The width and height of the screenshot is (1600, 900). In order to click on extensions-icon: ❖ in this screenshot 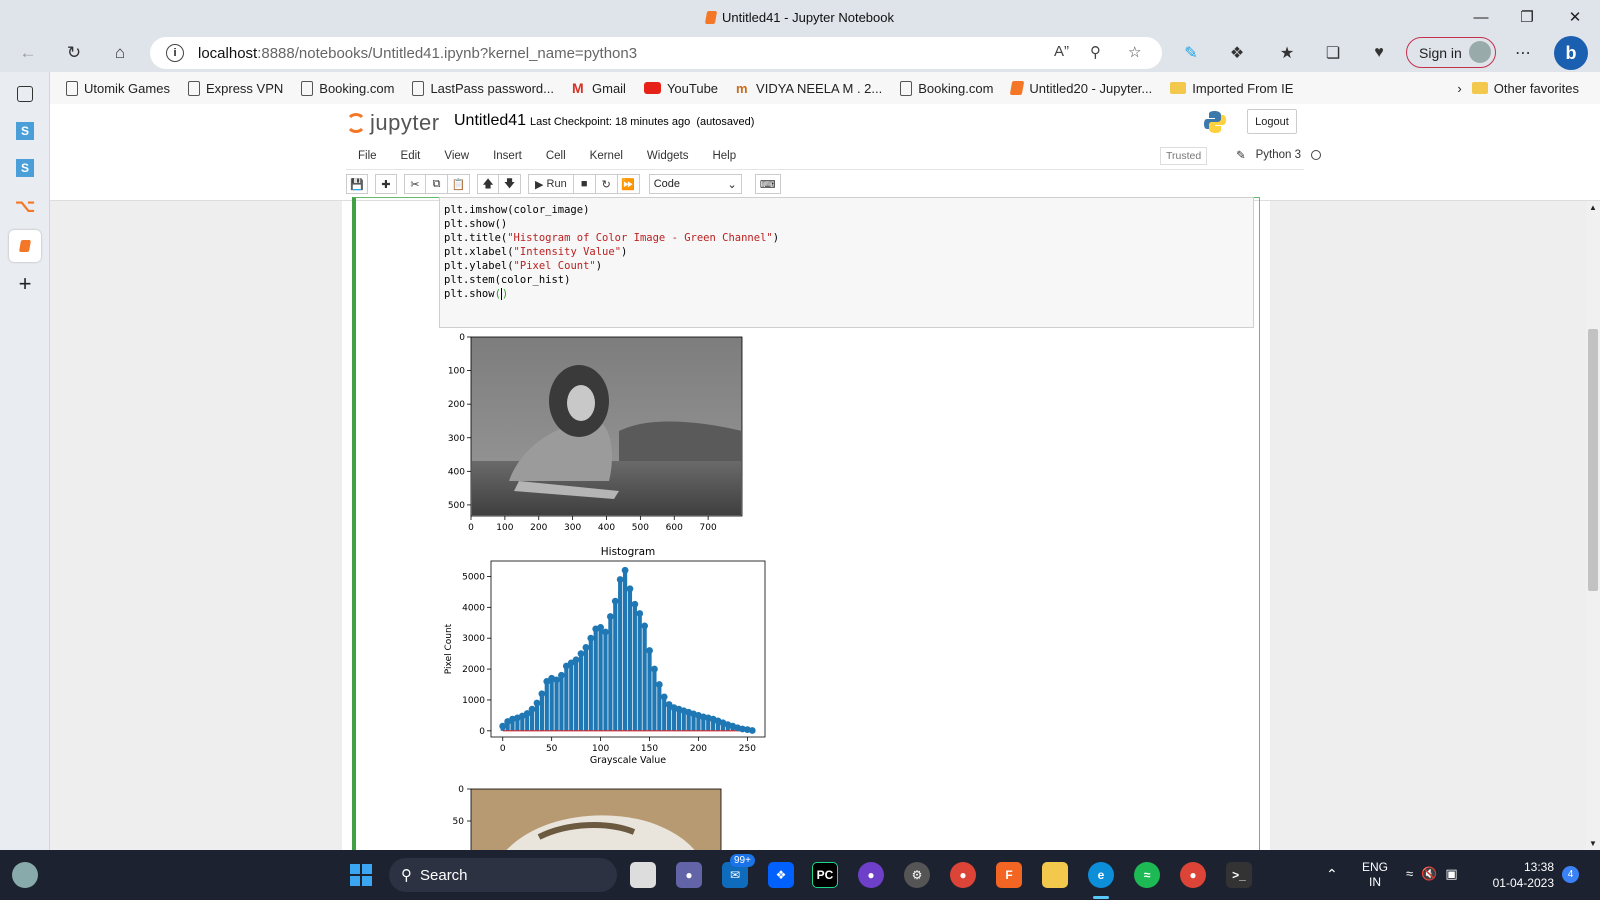, I will do `click(1237, 53)`.